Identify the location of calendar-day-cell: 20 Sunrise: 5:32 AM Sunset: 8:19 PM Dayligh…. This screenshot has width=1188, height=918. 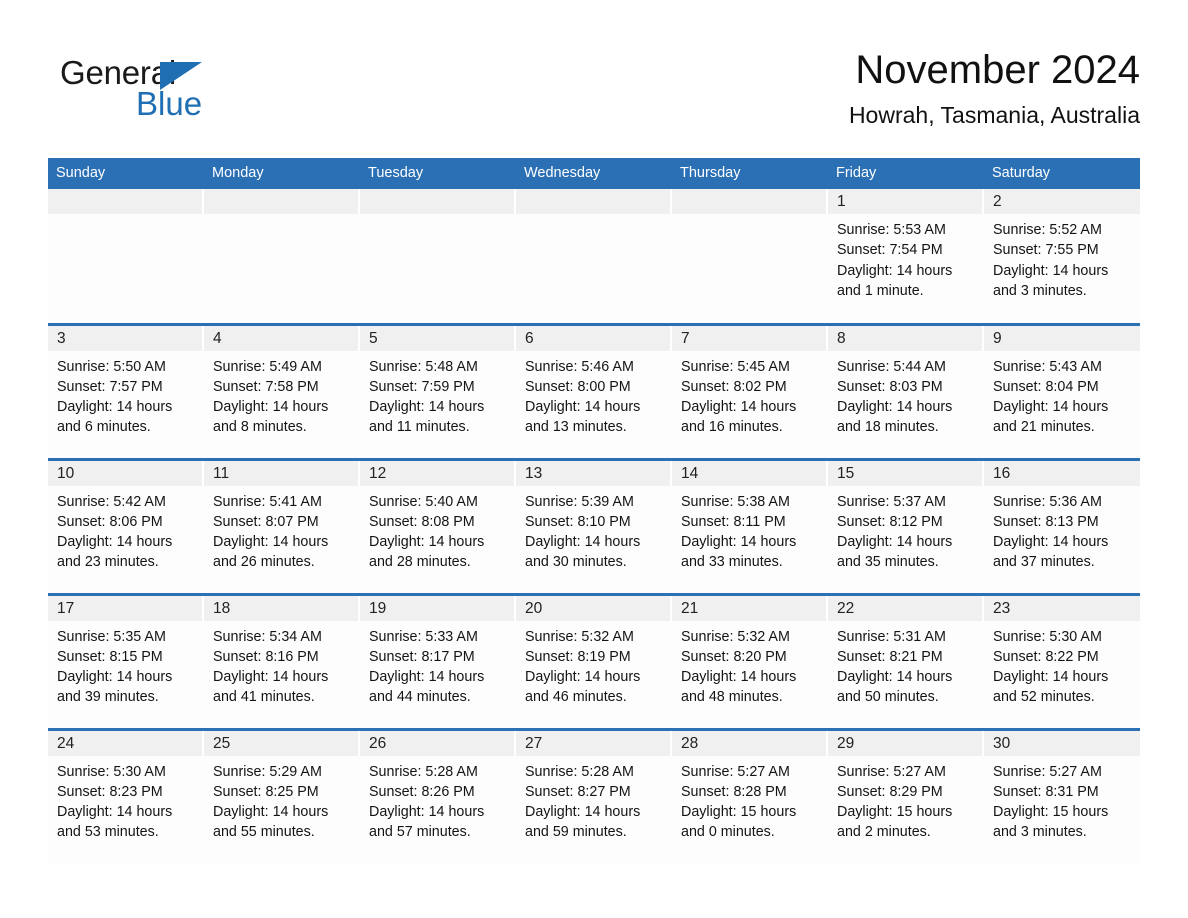
(594, 660).